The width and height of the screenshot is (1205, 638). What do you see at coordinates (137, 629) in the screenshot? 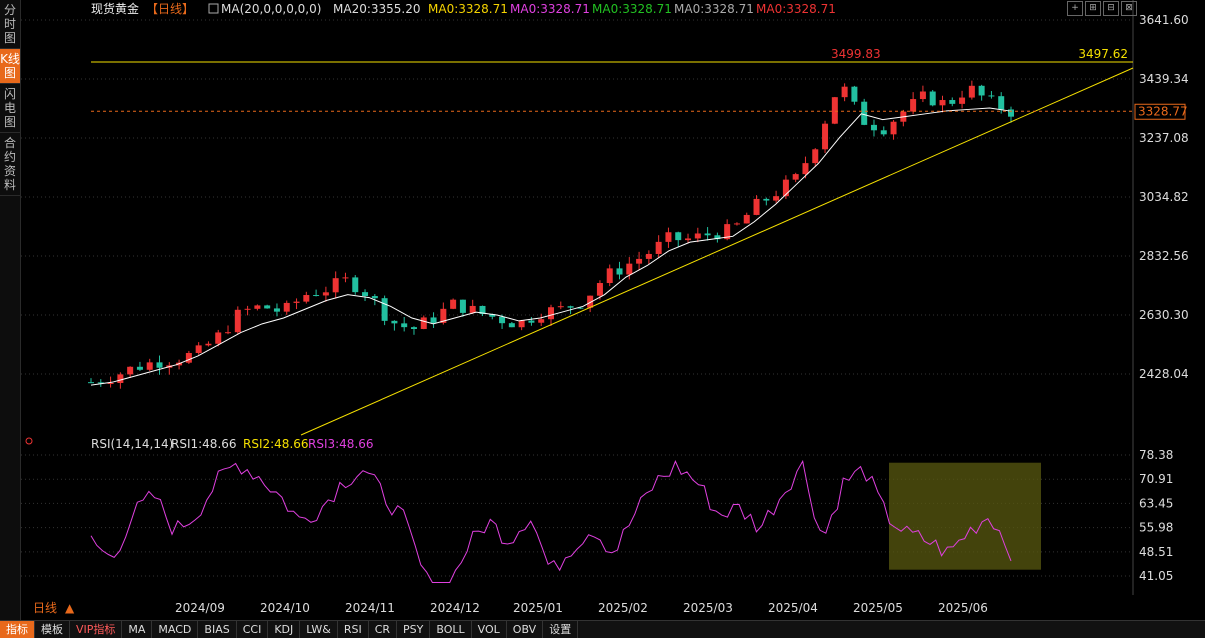
I see `toolbar-item-ma-3: MA` at bounding box center [137, 629].